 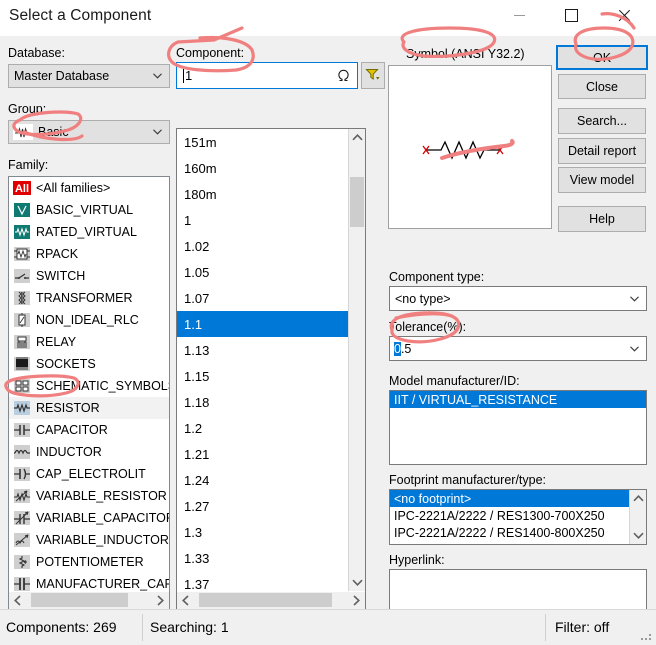 I want to click on family-list-item: INDUCTOR, so click(x=89, y=452).